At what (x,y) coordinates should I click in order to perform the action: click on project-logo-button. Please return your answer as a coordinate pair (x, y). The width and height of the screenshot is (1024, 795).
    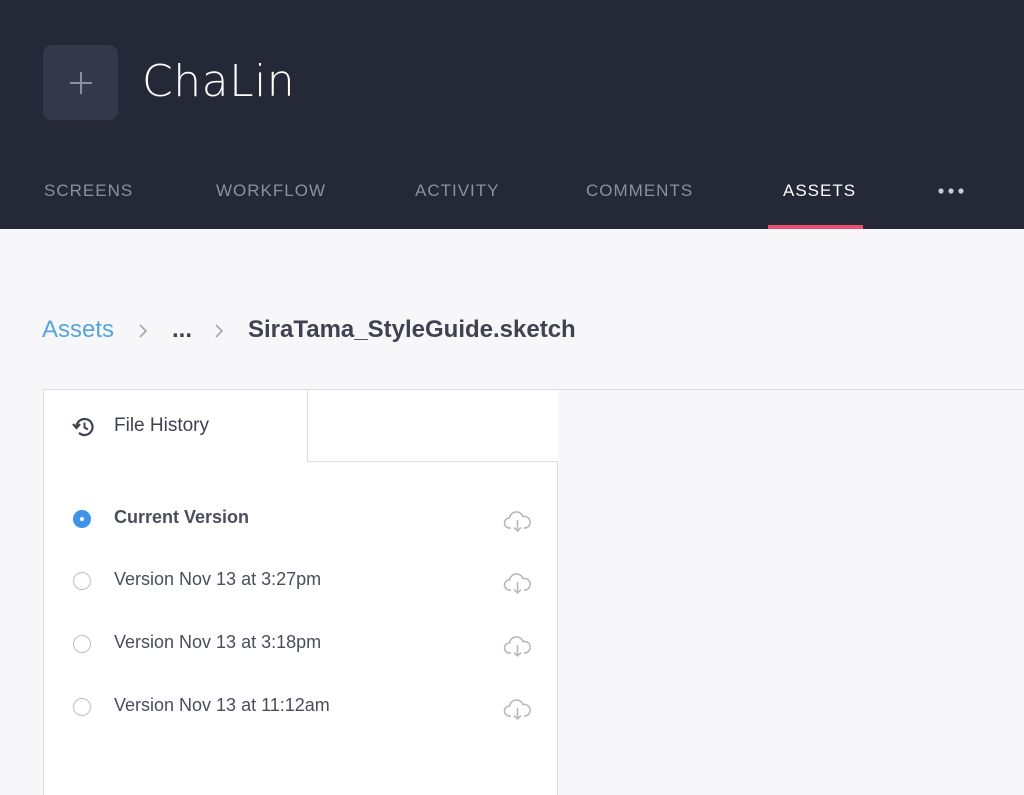
    Looking at the image, I should click on (80, 82).